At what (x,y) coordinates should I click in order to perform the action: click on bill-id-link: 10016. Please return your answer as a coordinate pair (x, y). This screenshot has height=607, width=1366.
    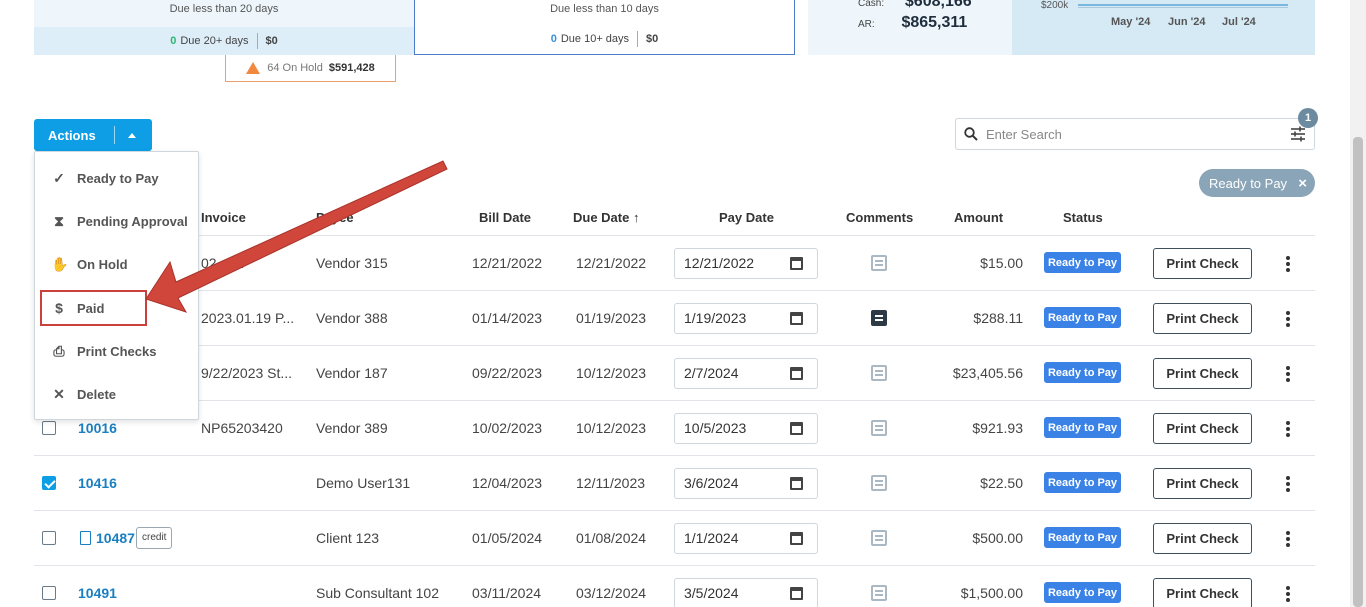
    Looking at the image, I should click on (97, 428).